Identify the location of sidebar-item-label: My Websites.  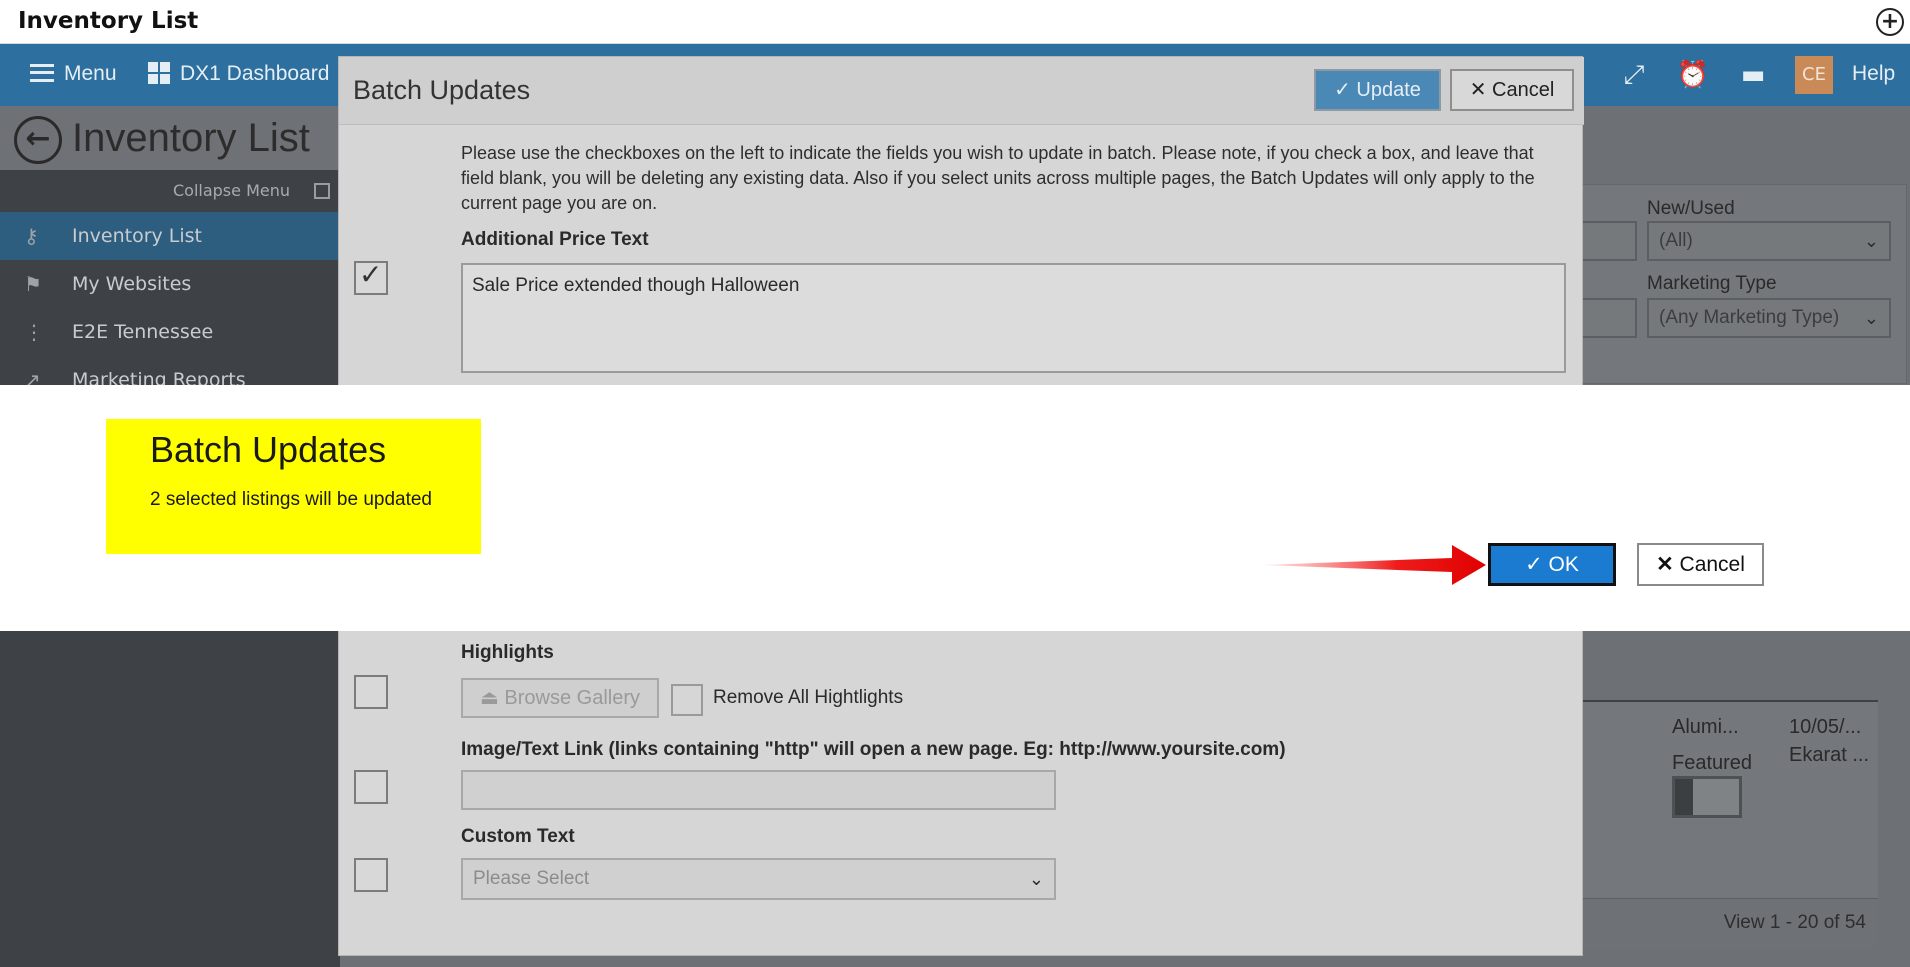
(132, 284).